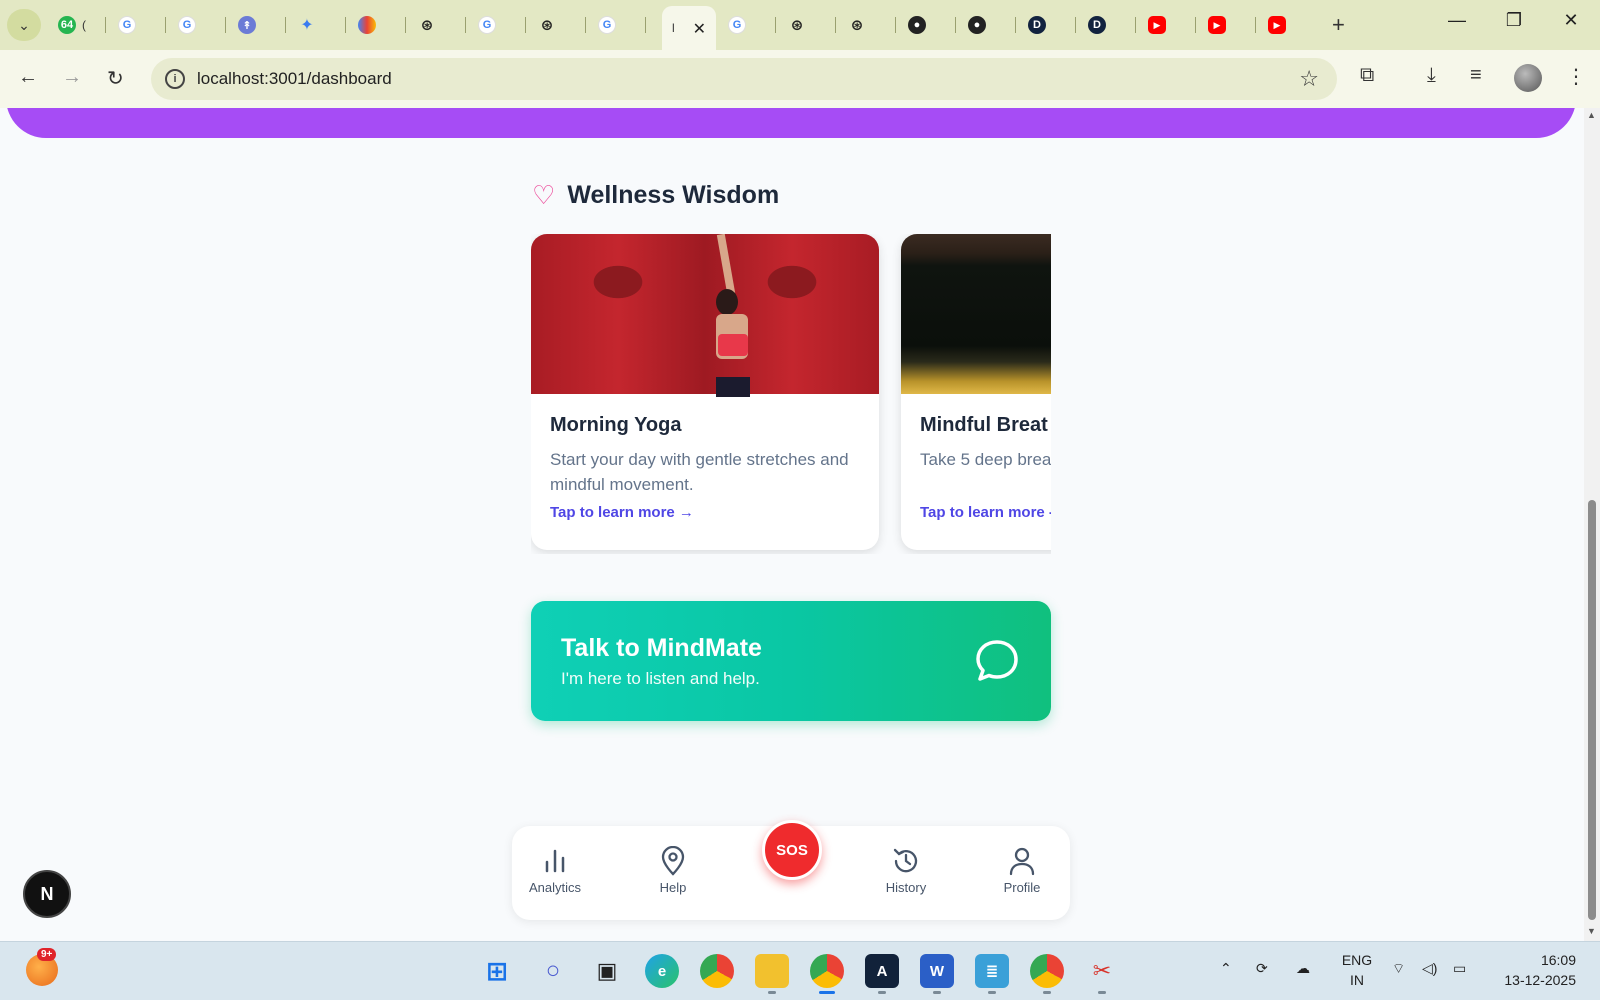 Image resolution: width=1600 pixels, height=1000 pixels. Describe the element at coordinates (705, 512) in the screenshot. I see `learn-more-link: Tap to learn more →` at that location.